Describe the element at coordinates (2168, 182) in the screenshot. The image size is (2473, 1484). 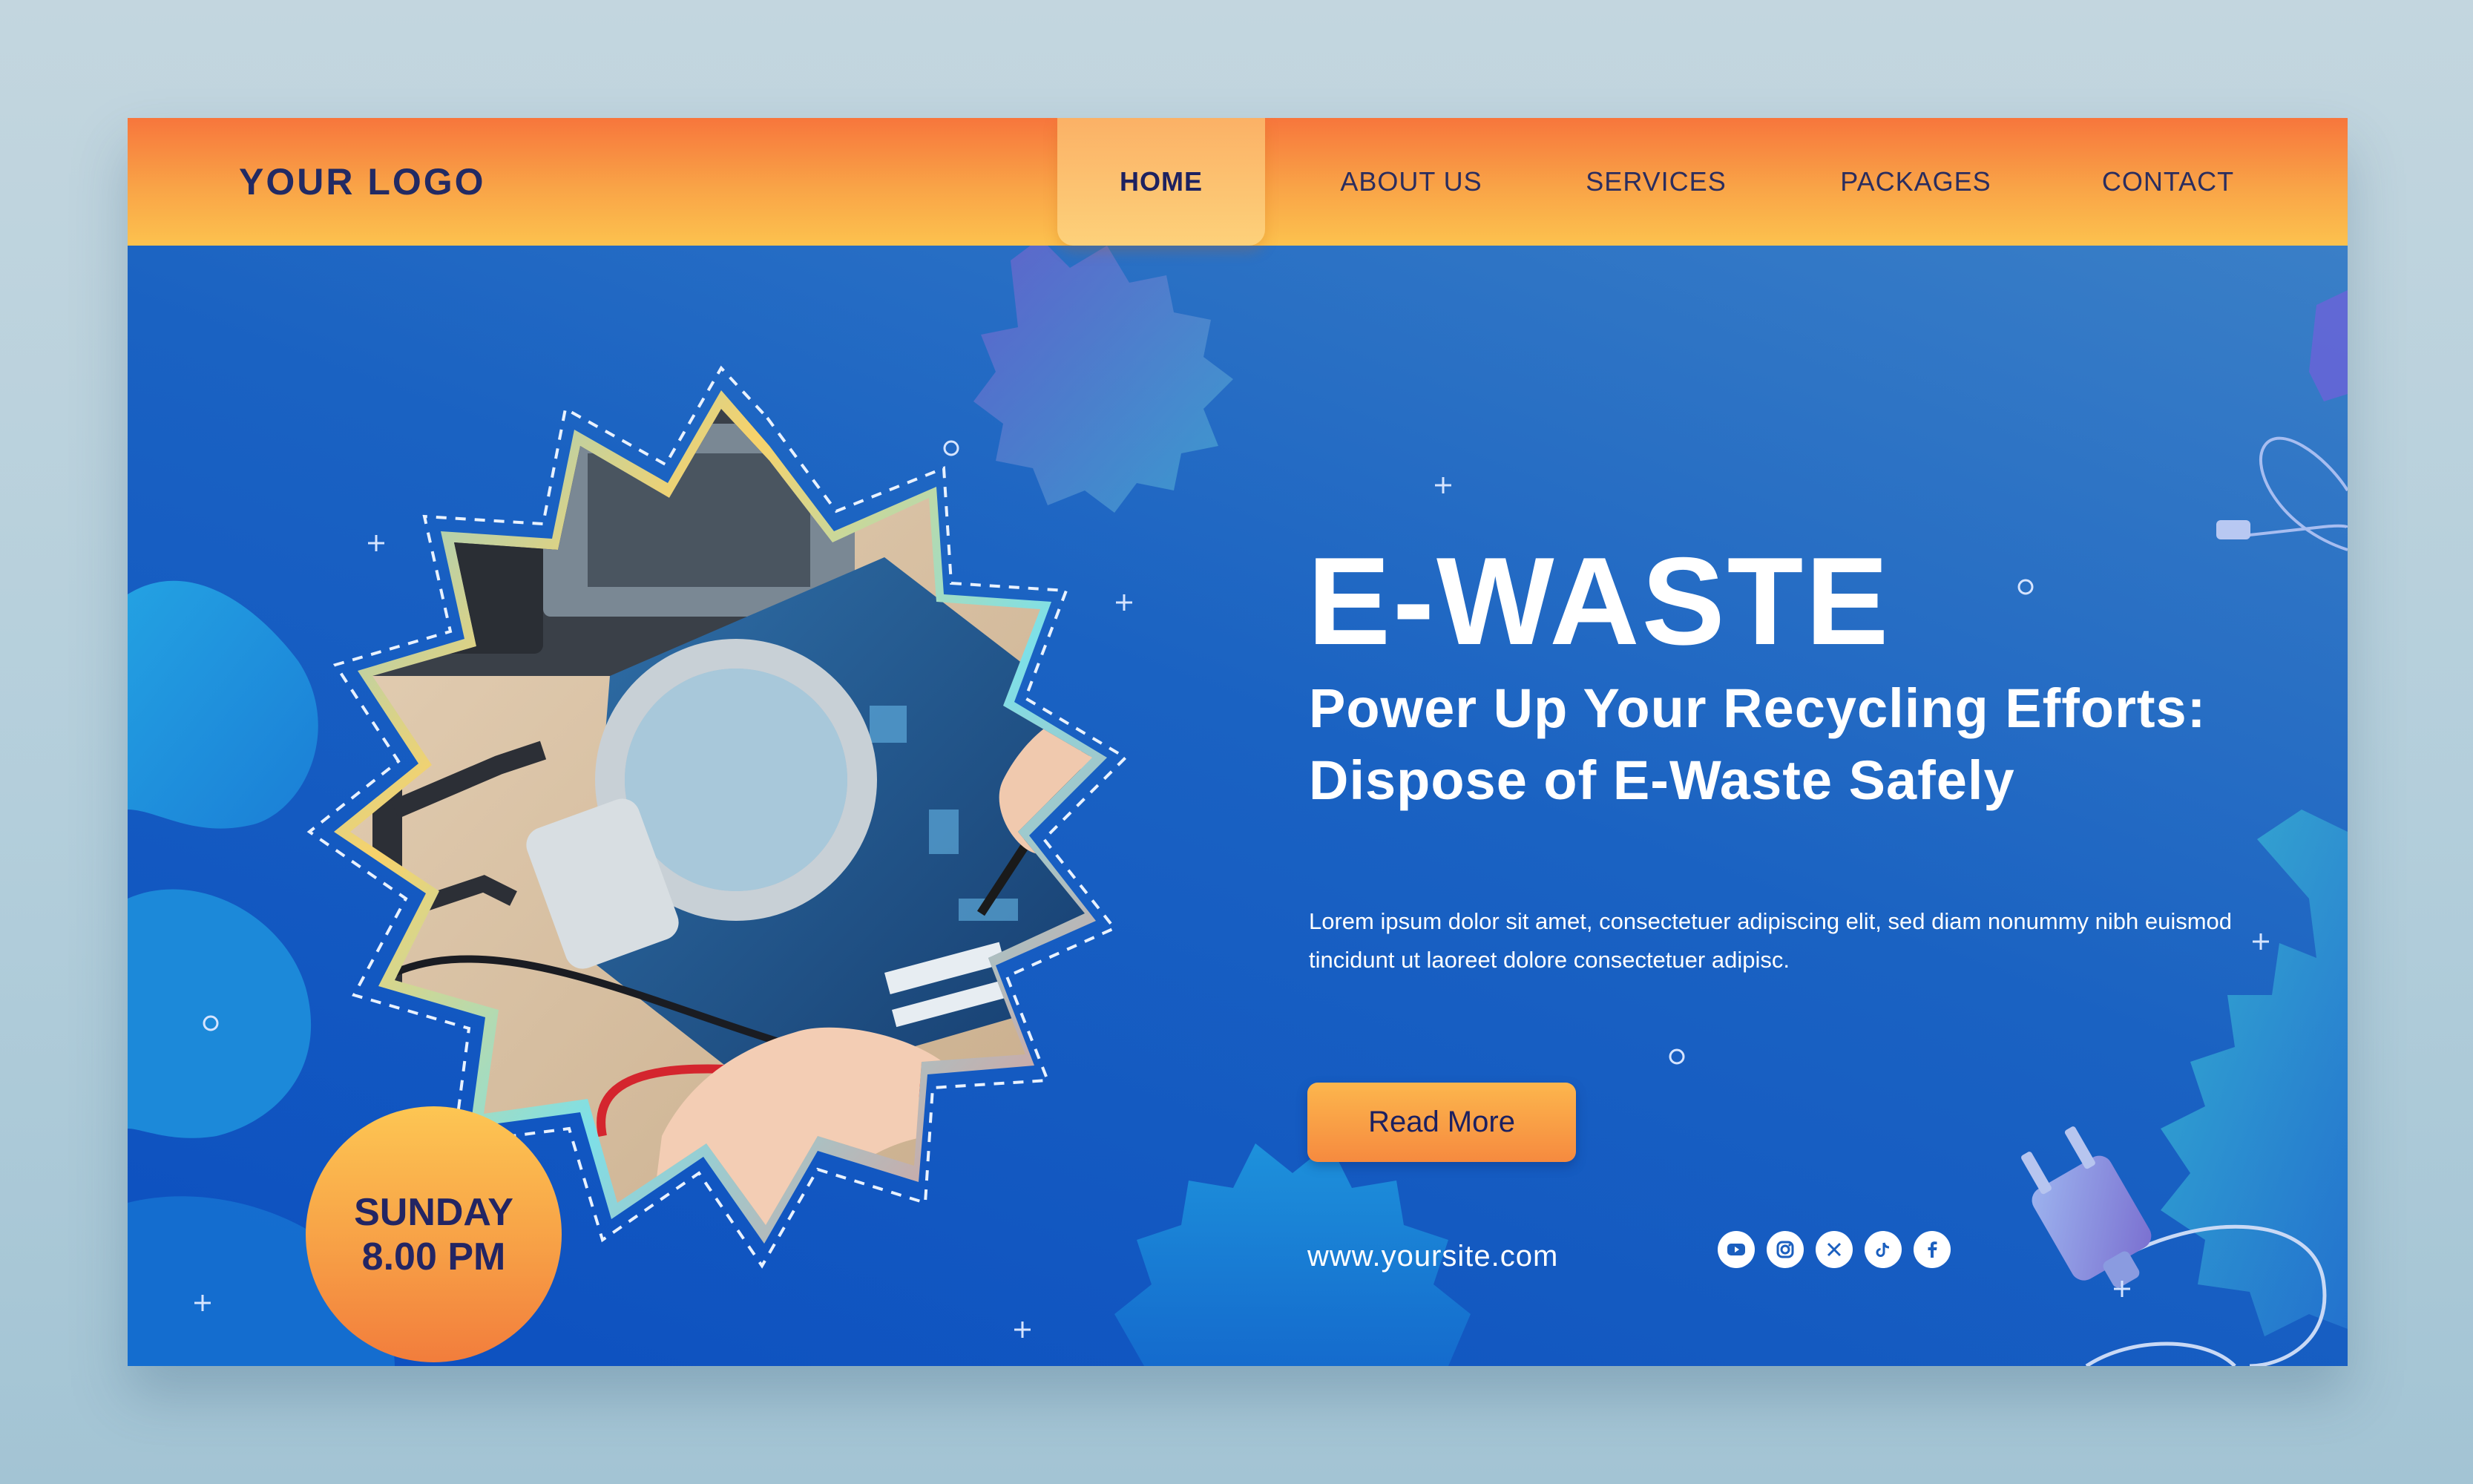
I see `nav-item-contact: CONTACT` at that location.